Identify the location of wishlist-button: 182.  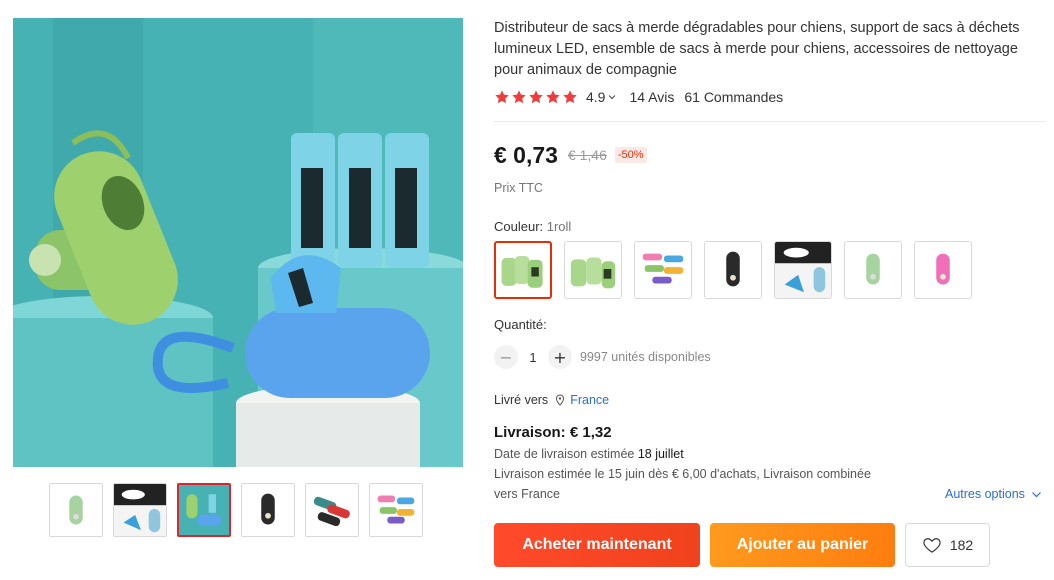
(947, 545).